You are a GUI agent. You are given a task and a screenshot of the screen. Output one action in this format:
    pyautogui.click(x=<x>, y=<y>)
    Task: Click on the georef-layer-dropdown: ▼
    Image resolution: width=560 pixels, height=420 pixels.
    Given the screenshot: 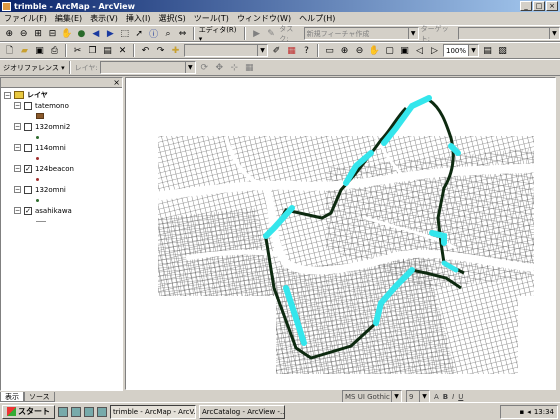 What is the action you would take?
    pyautogui.click(x=147, y=67)
    